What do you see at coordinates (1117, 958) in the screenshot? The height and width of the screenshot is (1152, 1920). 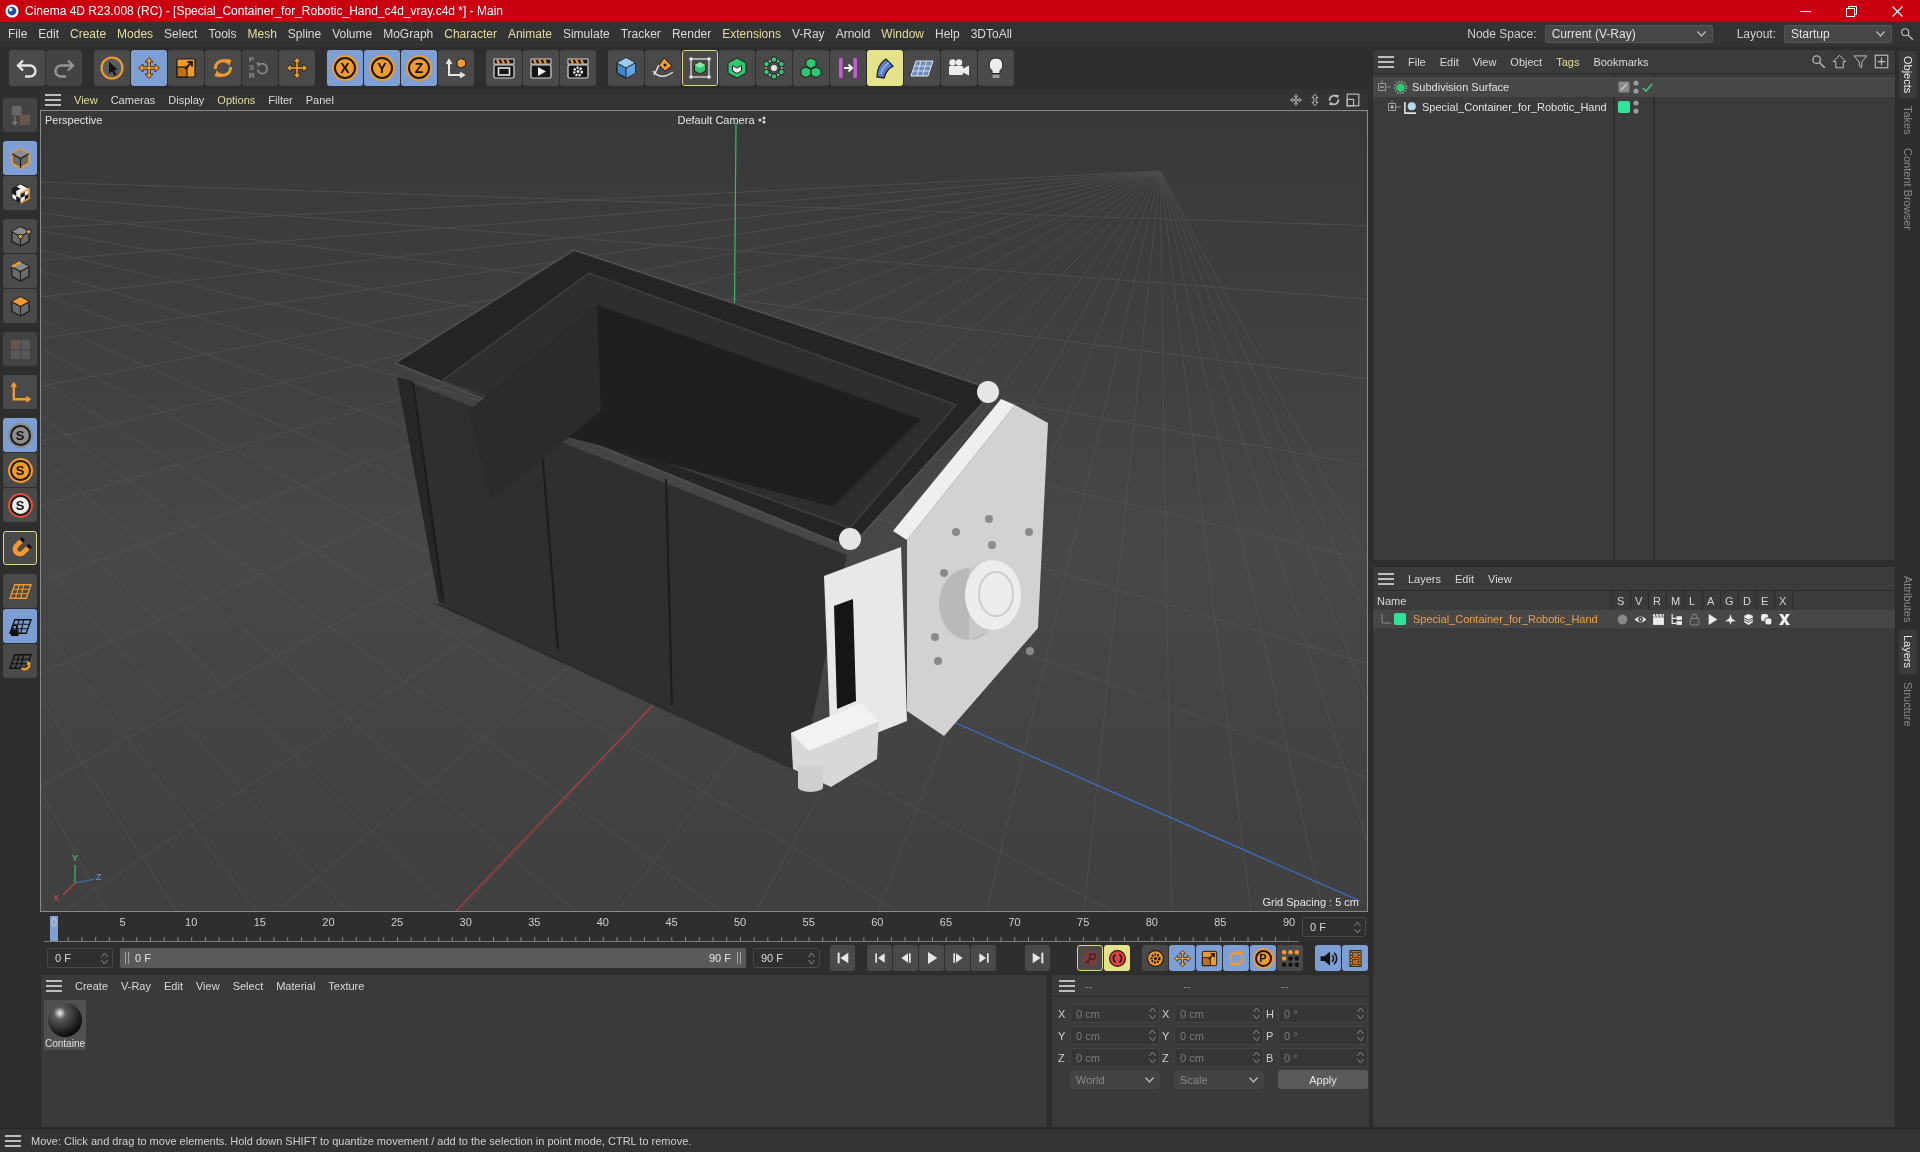 I see `record-button` at bounding box center [1117, 958].